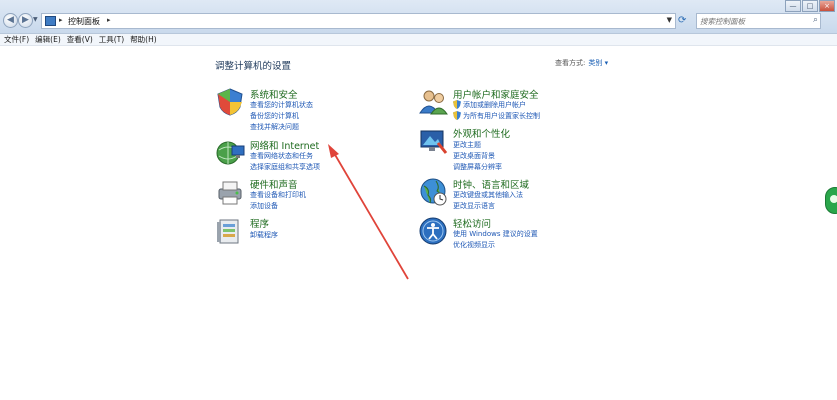 The height and width of the screenshot is (400, 837). I want to click on floating-side-widget, so click(831, 200).